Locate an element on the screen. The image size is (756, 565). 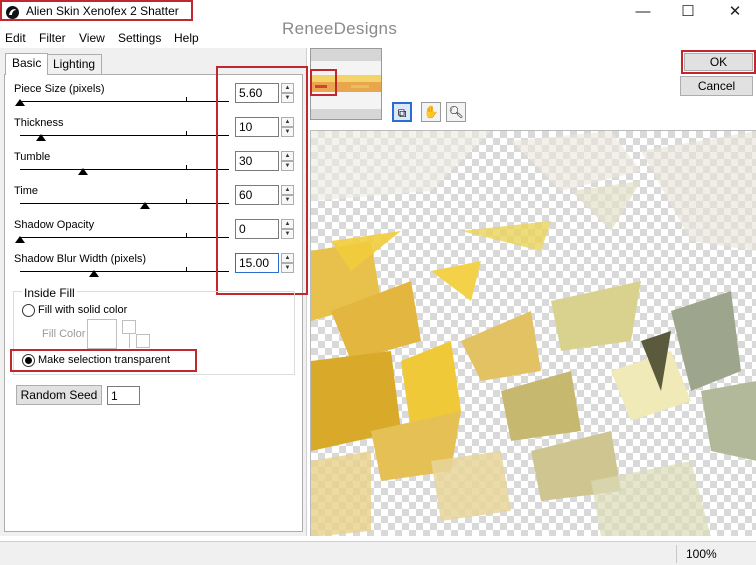
tab-lighting: Lighting is located at coordinates (74, 64).